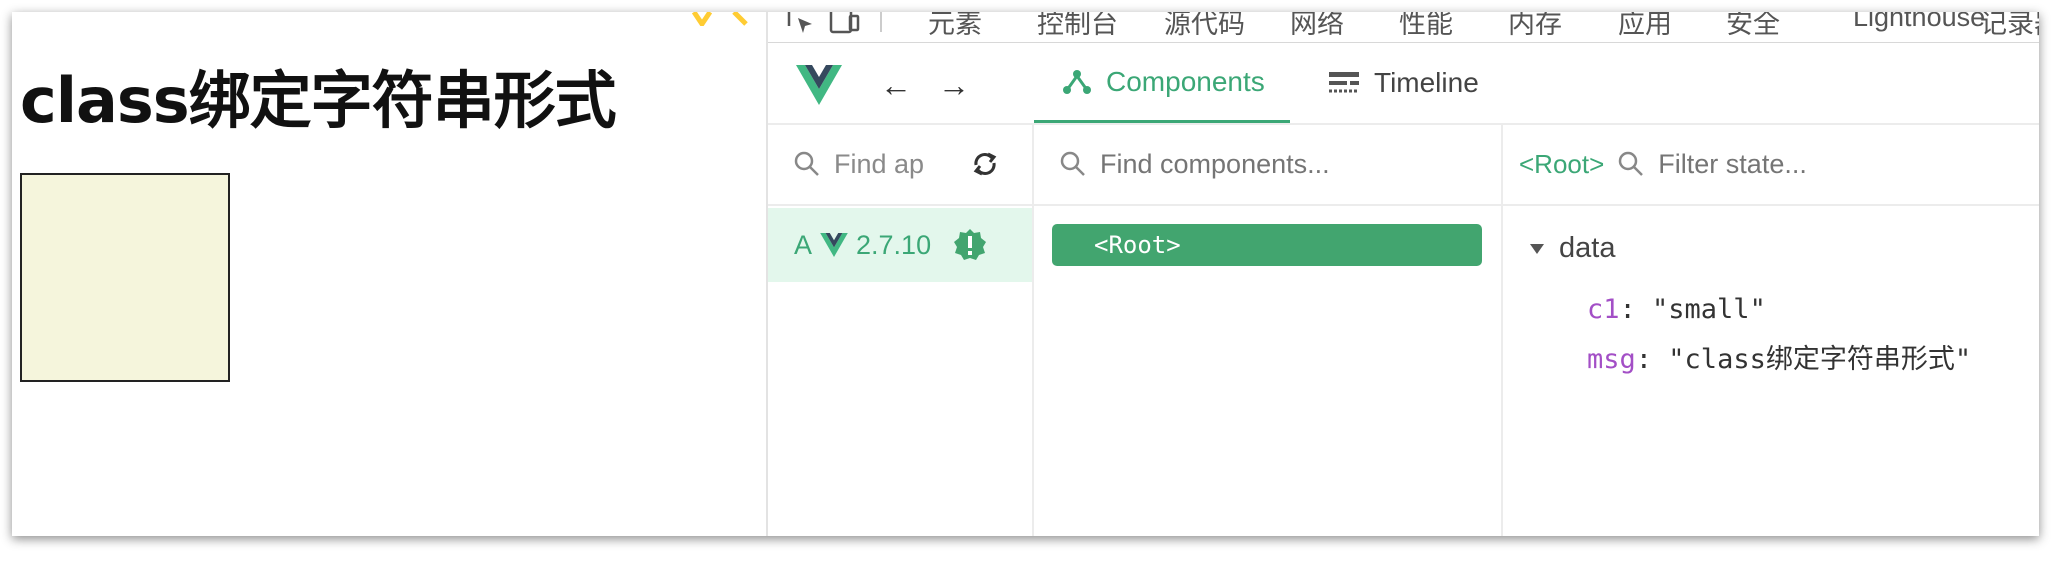 This screenshot has height=563, width=2069. I want to click on tab-memory: 内存, so click(1535, 26).